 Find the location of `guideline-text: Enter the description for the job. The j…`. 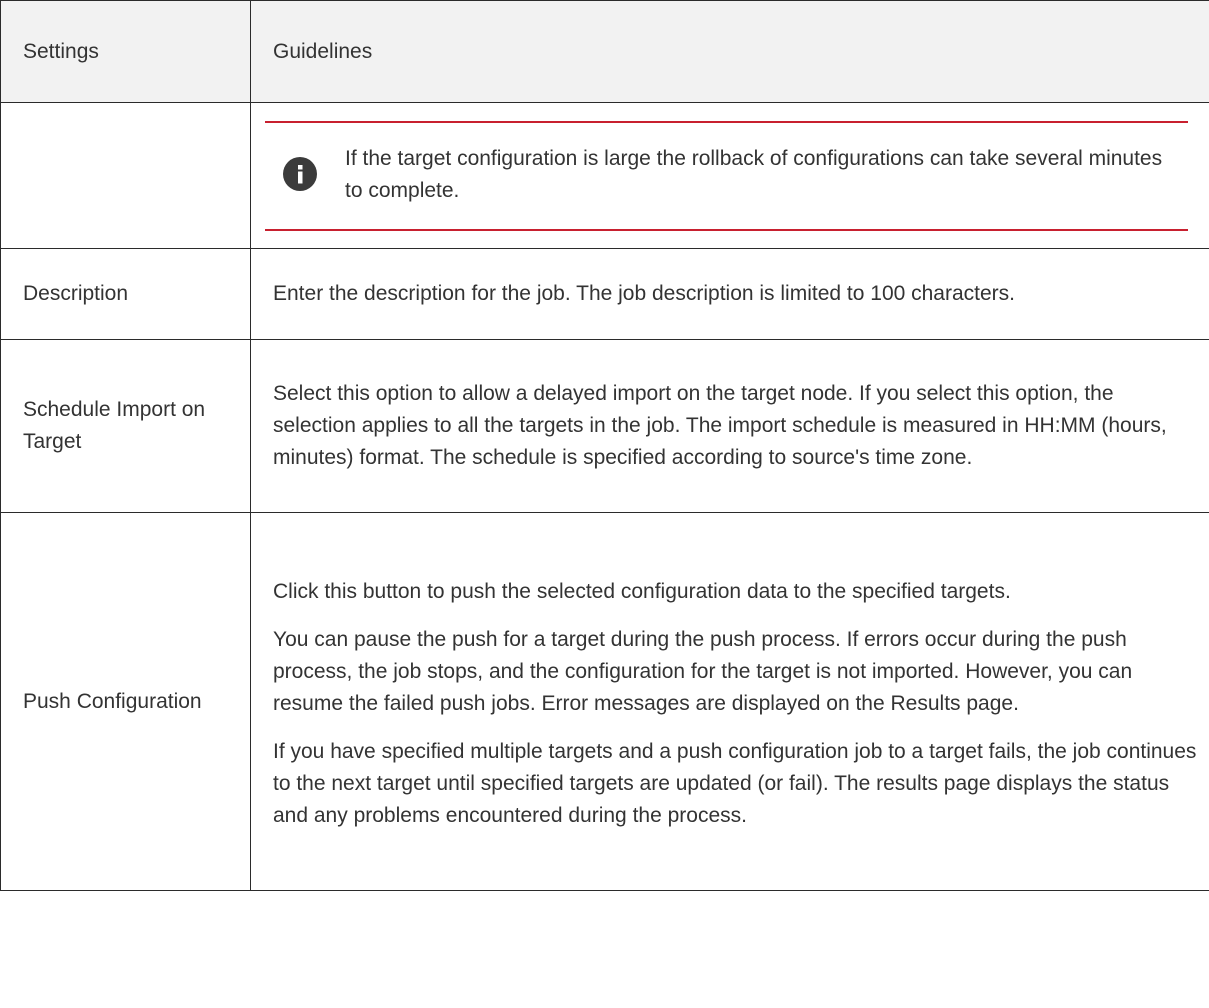

guideline-text: Enter the description for the job. The j… is located at coordinates (644, 293).